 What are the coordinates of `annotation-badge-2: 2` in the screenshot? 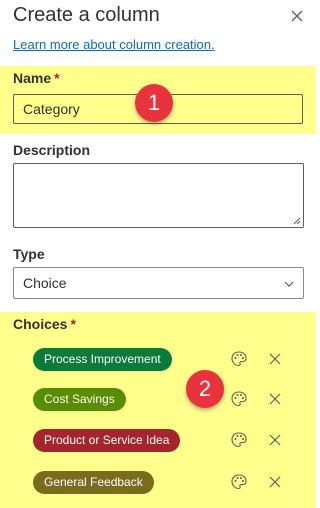 It's located at (205, 389).